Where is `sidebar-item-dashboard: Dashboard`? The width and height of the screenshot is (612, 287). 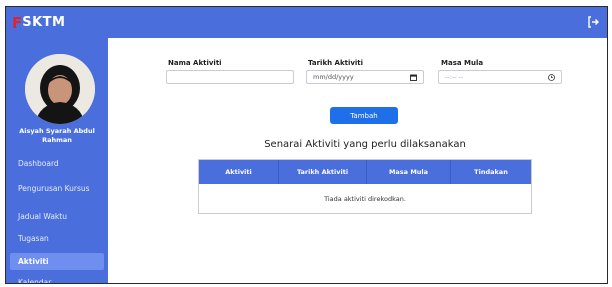 sidebar-item-dashboard: Dashboard is located at coordinates (57, 164).